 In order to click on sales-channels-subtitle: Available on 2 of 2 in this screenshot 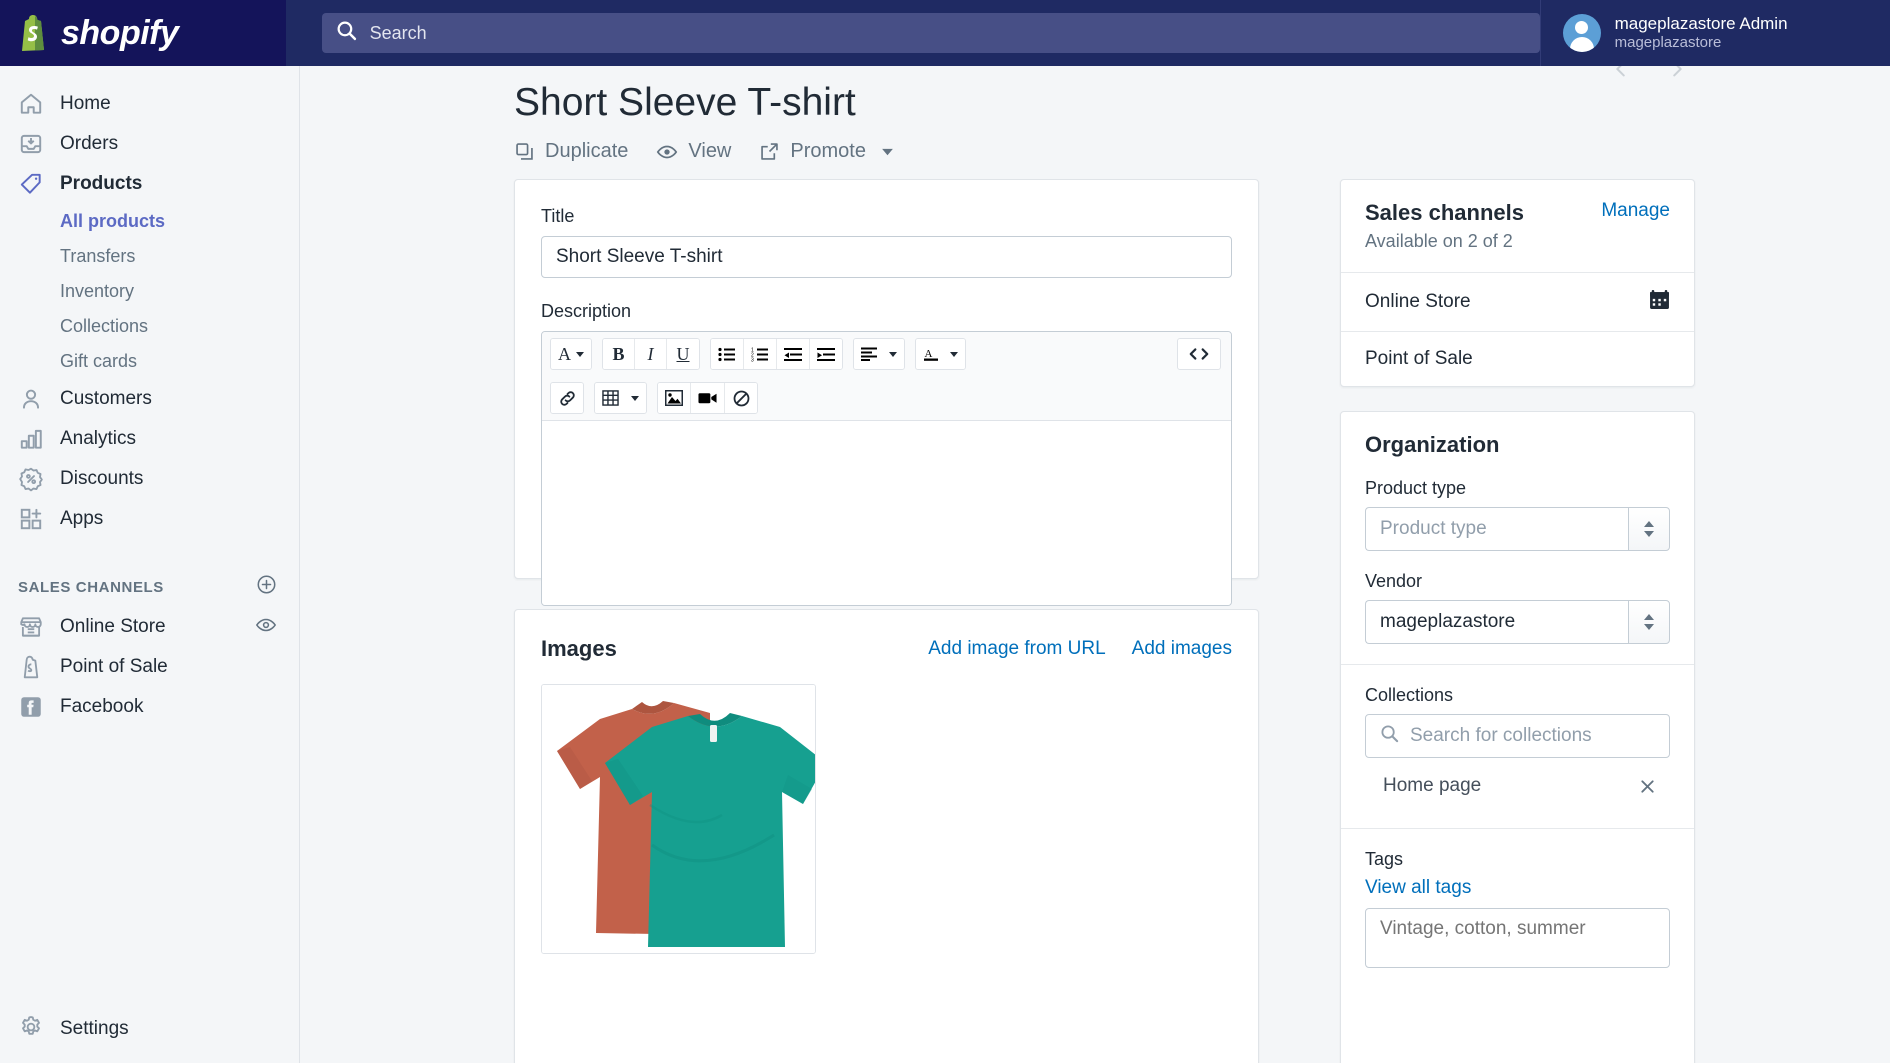, I will do `click(1439, 241)`.